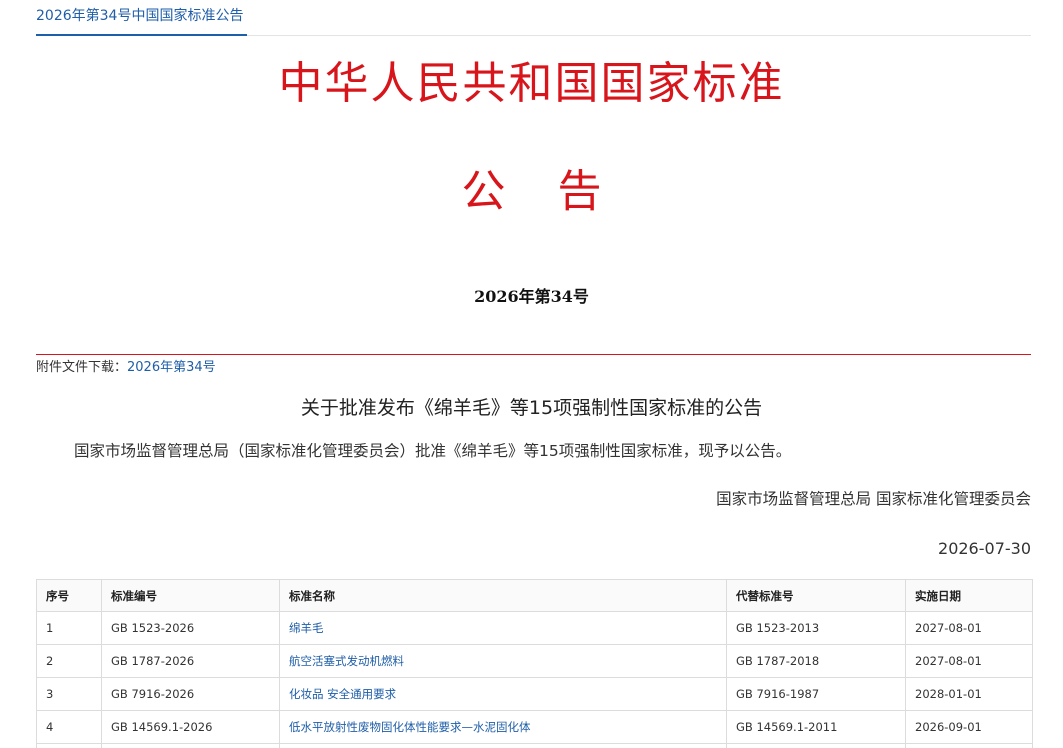  I want to click on red-divider, so click(533, 354).